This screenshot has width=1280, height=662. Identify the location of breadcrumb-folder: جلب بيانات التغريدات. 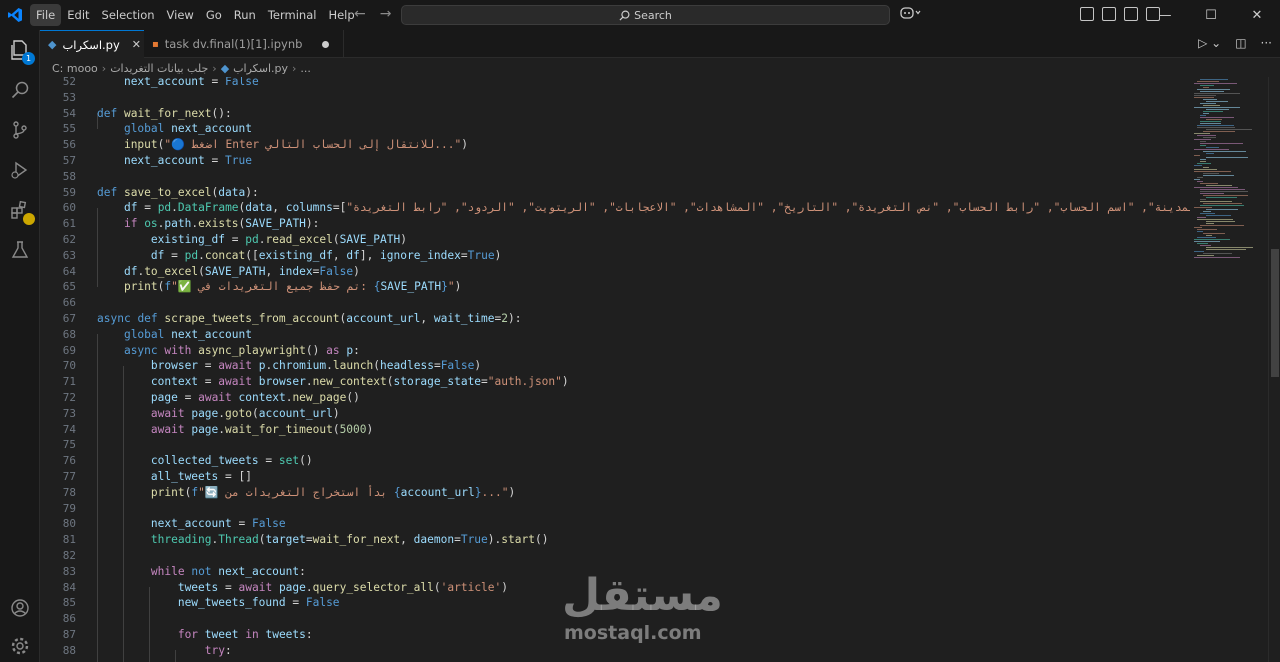
(159, 68).